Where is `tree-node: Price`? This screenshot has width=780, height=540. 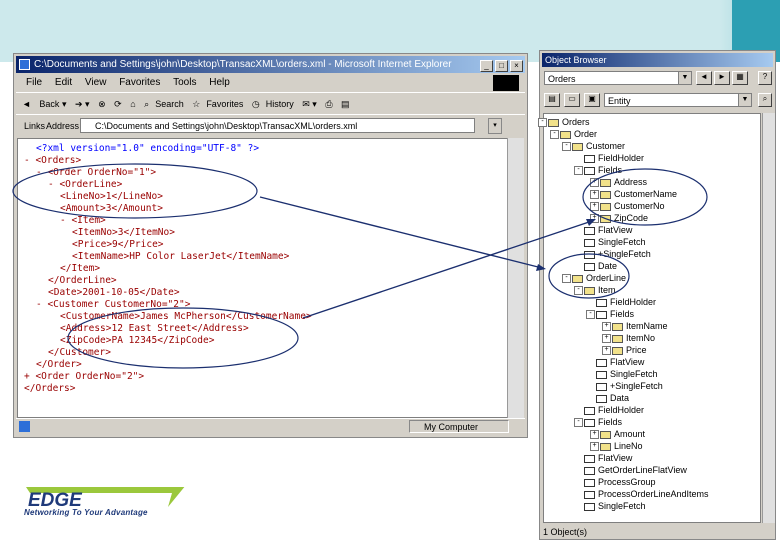
tree-node: Price is located at coordinates (629, 350).